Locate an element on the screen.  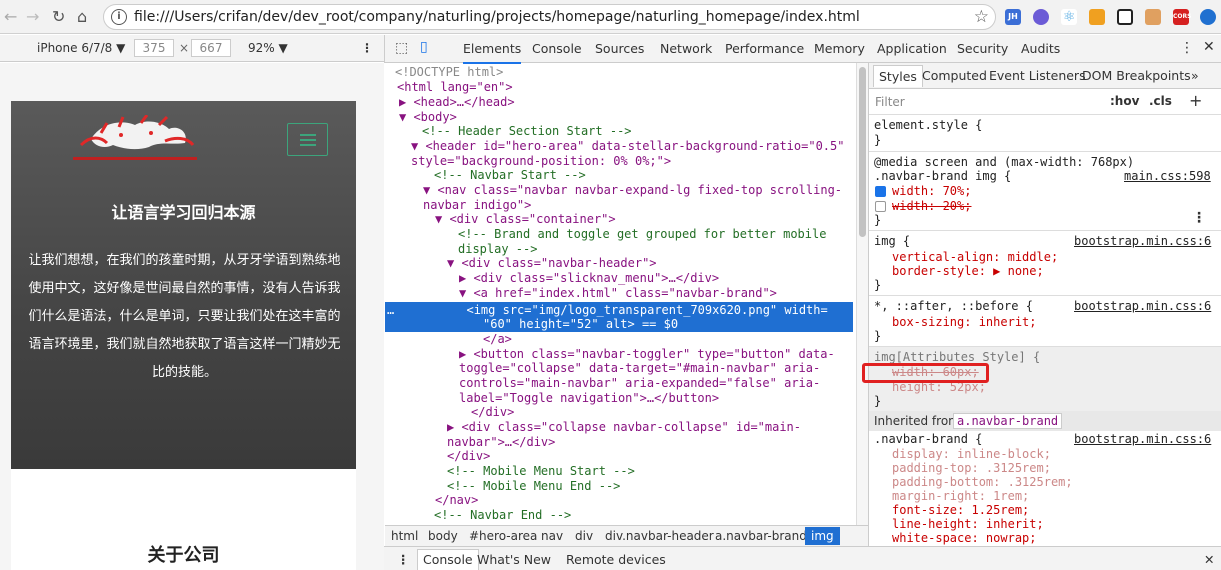
css-property-overridden: width: 20%; is located at coordinates (931, 206).